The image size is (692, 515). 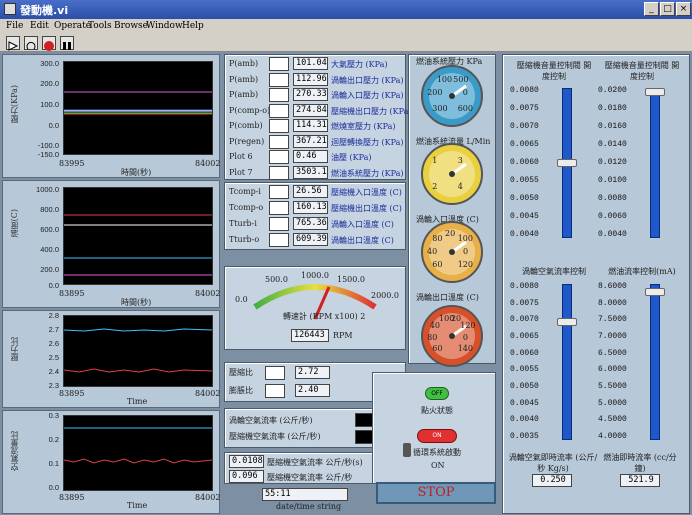 I want to click on run-arrow-icon, so click(x=13, y=43).